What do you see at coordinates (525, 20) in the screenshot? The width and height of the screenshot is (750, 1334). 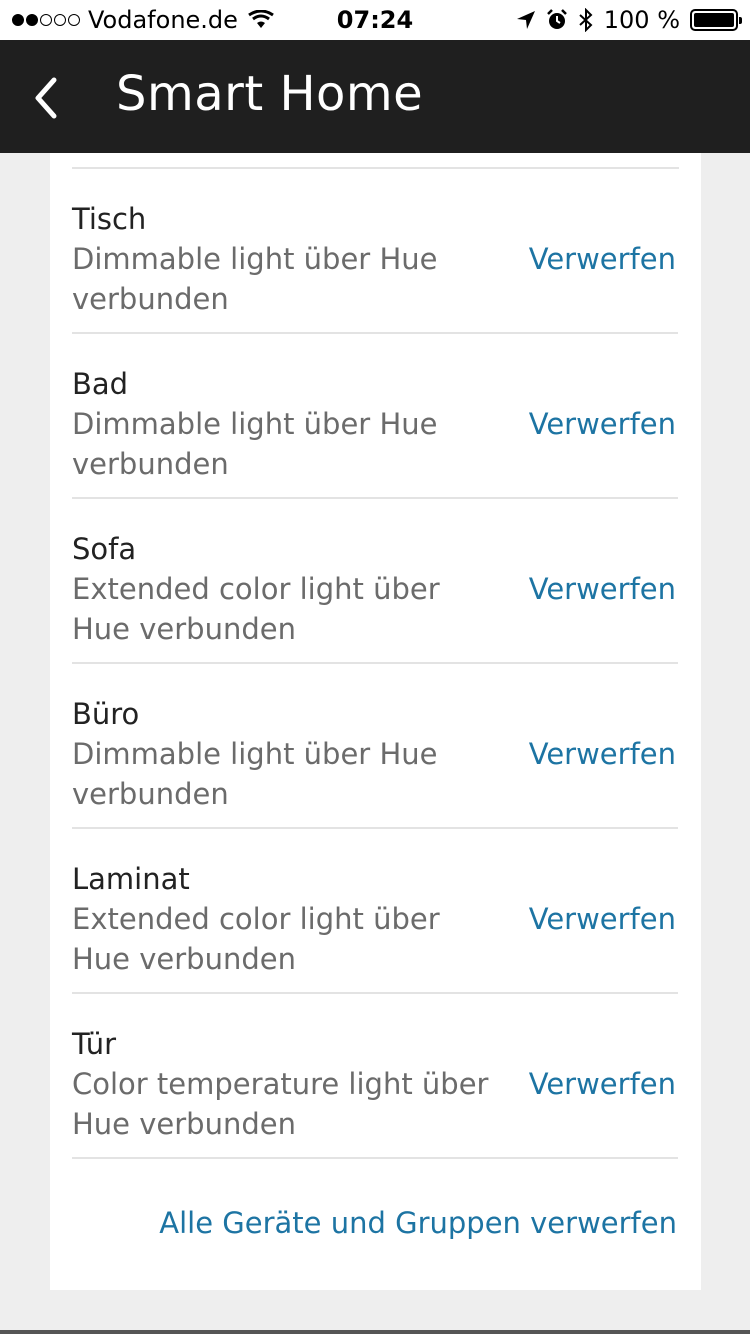 I see `location-arrow-icon` at bounding box center [525, 20].